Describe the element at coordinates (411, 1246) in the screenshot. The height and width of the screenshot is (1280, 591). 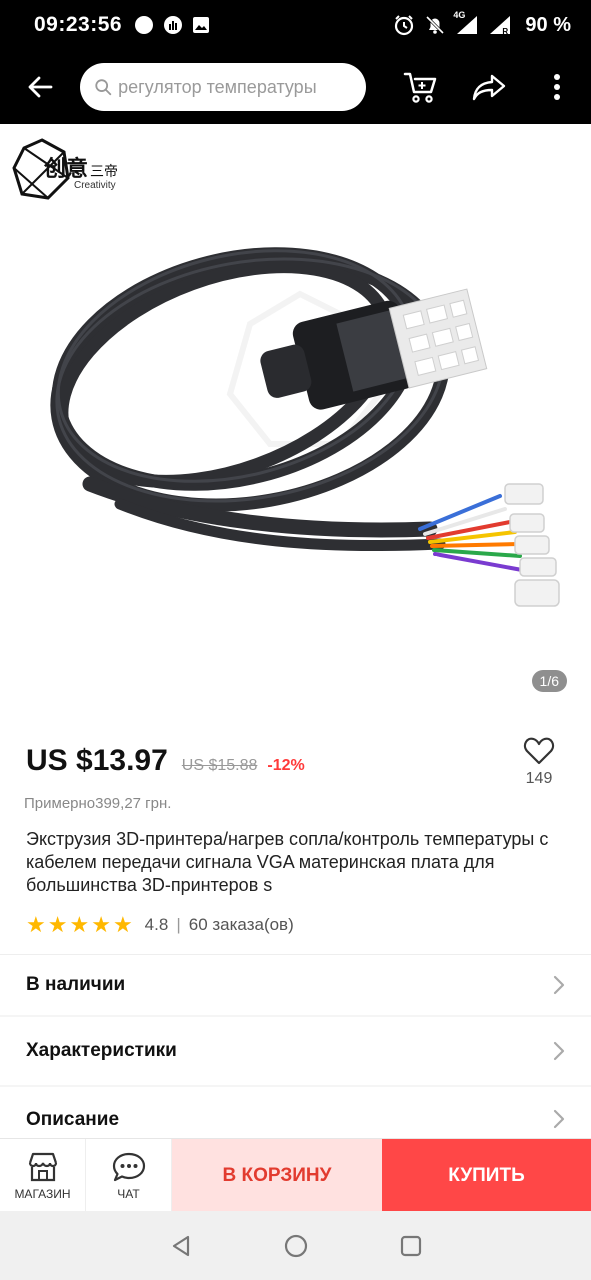
I see `nav-recents-icon` at that location.